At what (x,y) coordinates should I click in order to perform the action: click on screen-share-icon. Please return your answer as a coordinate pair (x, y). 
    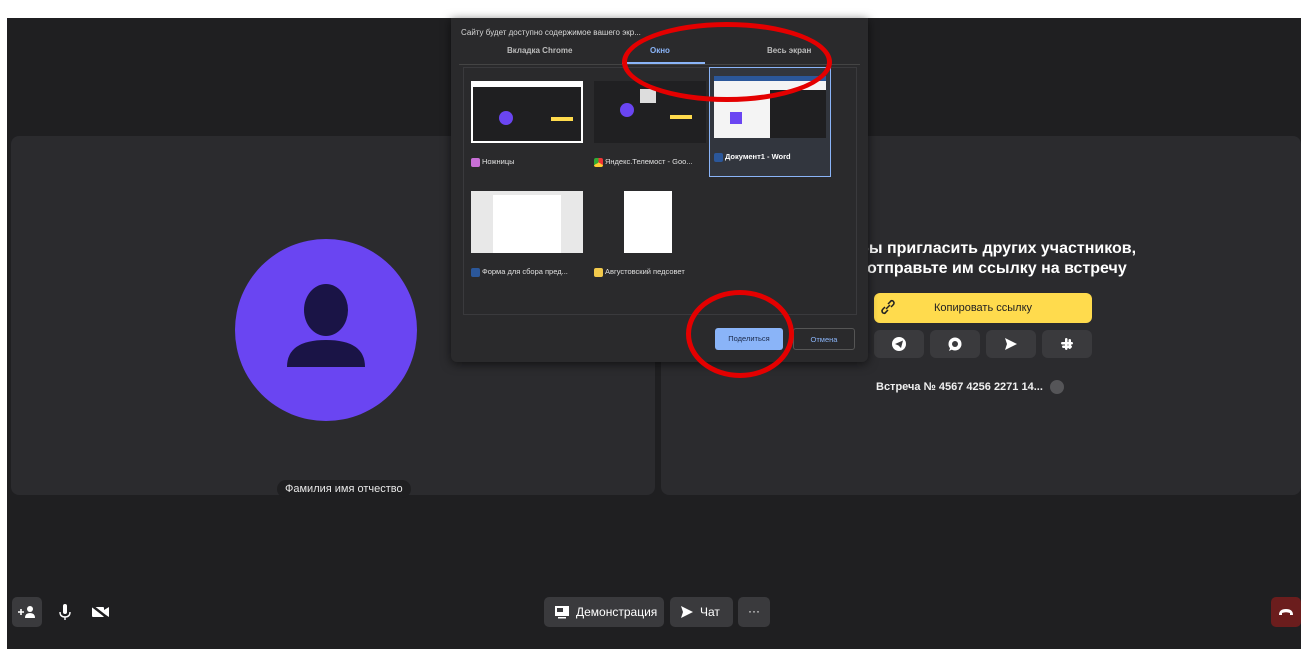
    Looking at the image, I should click on (562, 612).